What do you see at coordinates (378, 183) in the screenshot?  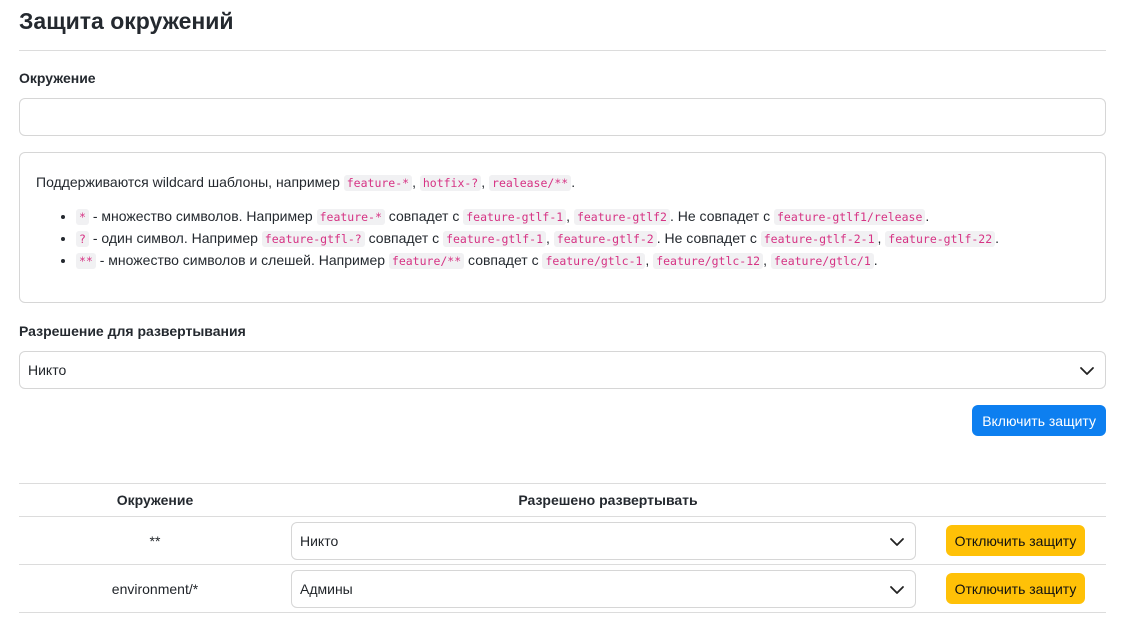 I see `intro-example: feature-*` at bounding box center [378, 183].